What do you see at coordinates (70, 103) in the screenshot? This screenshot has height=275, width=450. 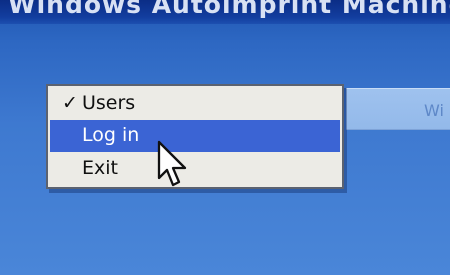 I see `check-icon: ✓` at bounding box center [70, 103].